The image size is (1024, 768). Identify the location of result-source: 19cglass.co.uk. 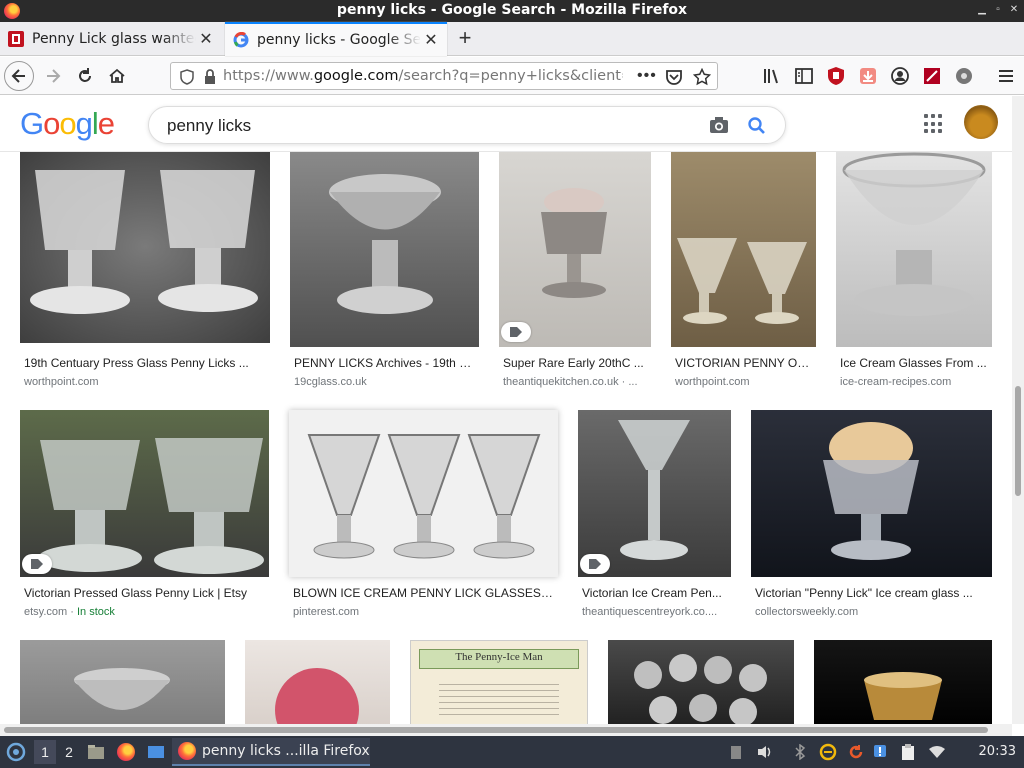
(385, 382).